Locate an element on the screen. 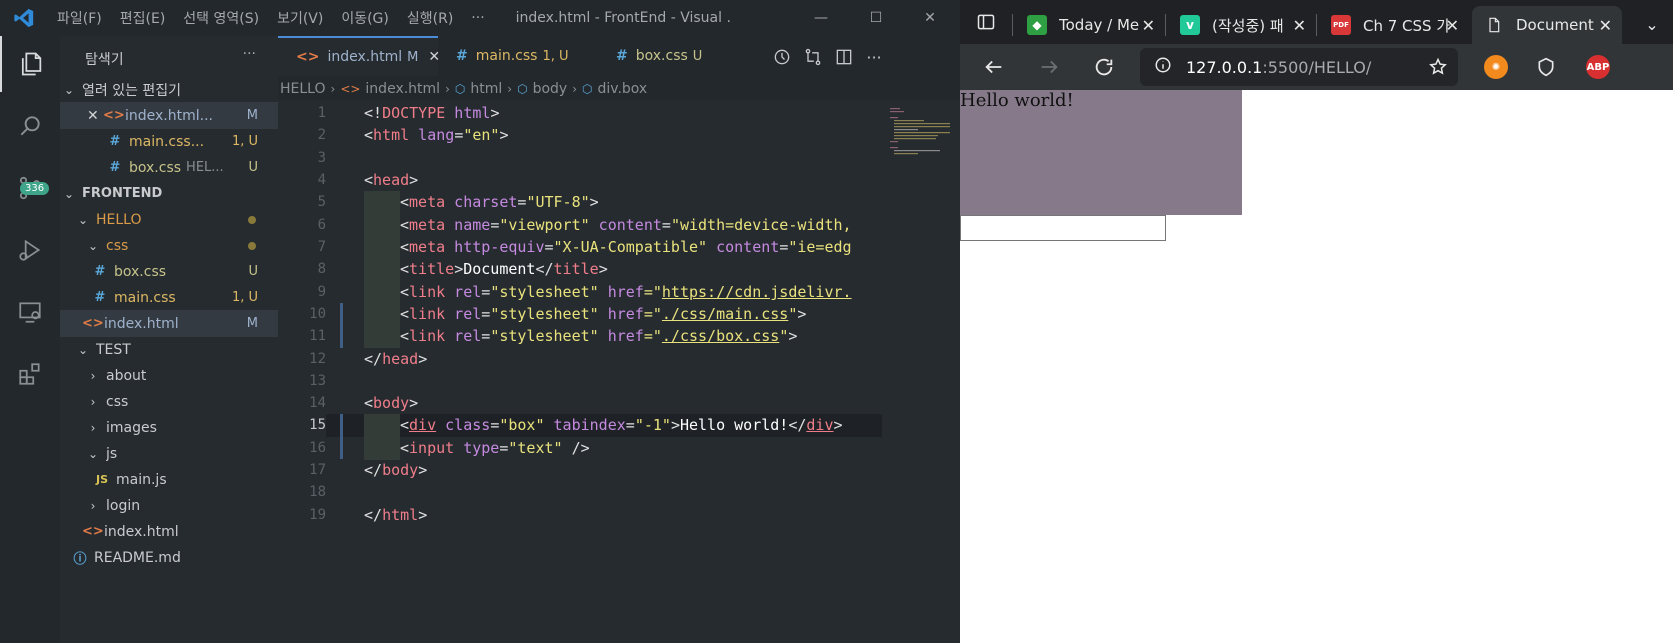  close-editor-icon: ✕ is located at coordinates (95, 116).